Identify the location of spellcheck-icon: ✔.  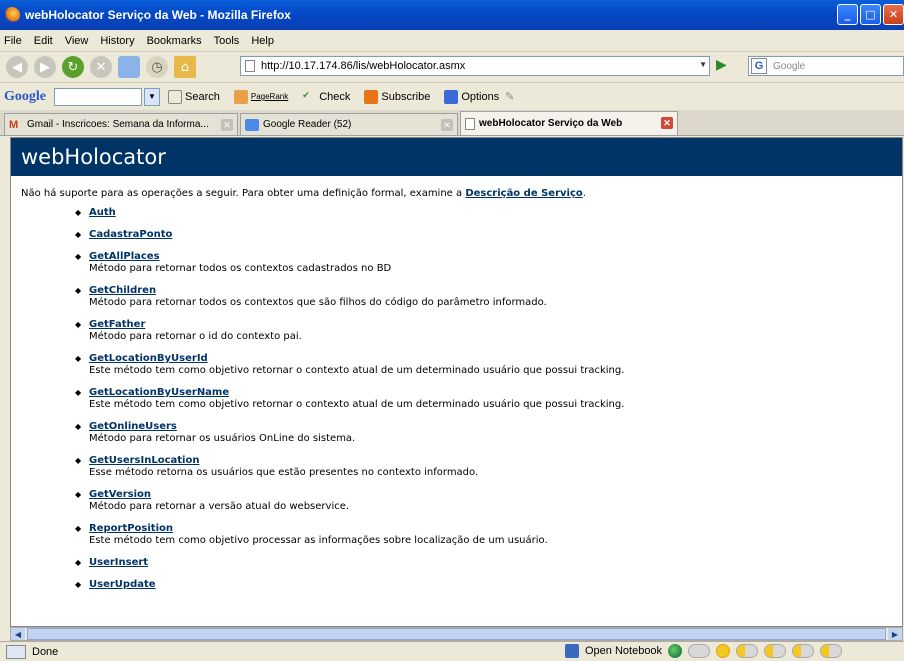
(306, 94).